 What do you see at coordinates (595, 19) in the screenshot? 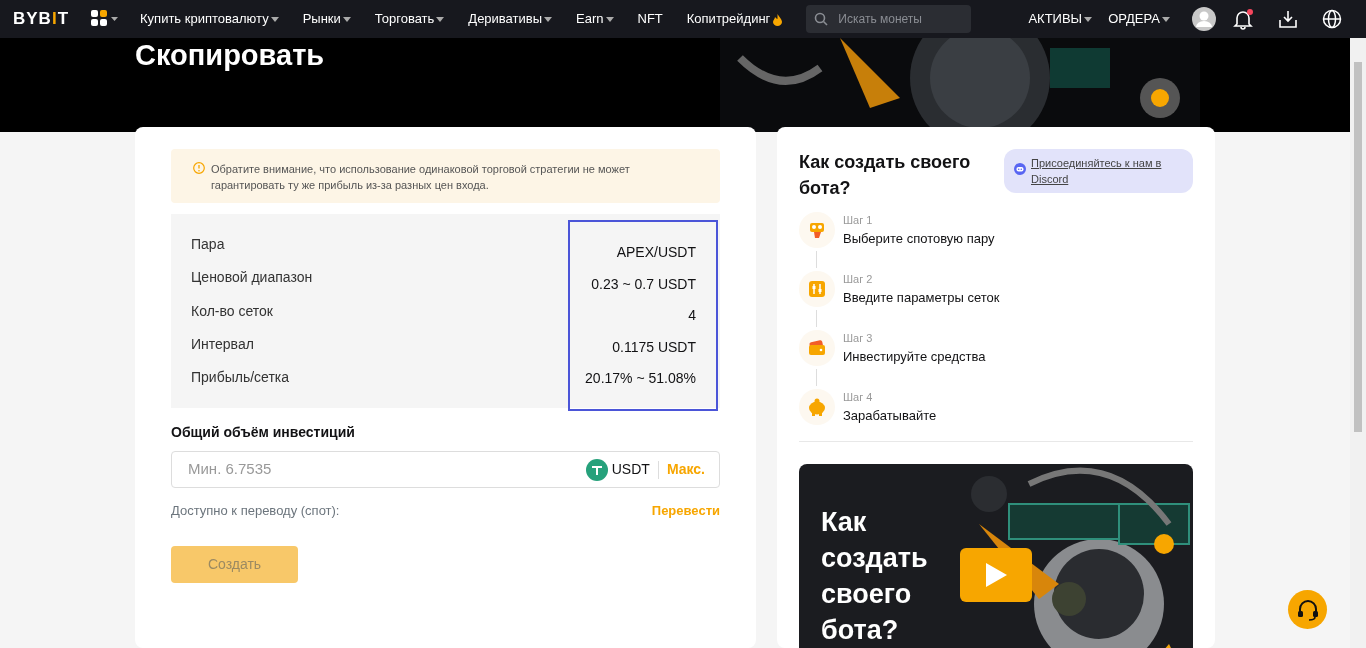
I see `nav-link: Earn` at bounding box center [595, 19].